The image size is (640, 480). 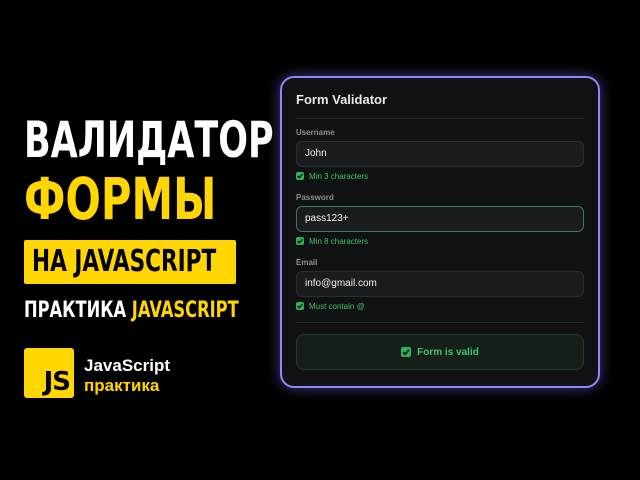 I want to click on email-hint: Must contain @, so click(x=330, y=307).